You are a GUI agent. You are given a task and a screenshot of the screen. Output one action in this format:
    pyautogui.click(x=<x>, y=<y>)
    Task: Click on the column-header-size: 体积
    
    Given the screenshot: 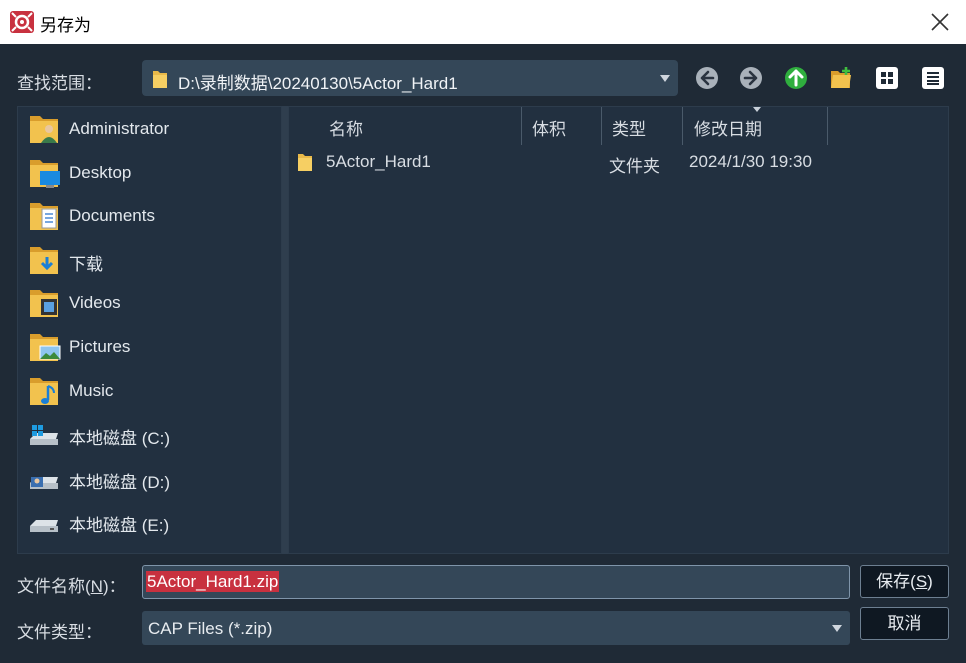 What is the action you would take?
    pyautogui.click(x=562, y=126)
    